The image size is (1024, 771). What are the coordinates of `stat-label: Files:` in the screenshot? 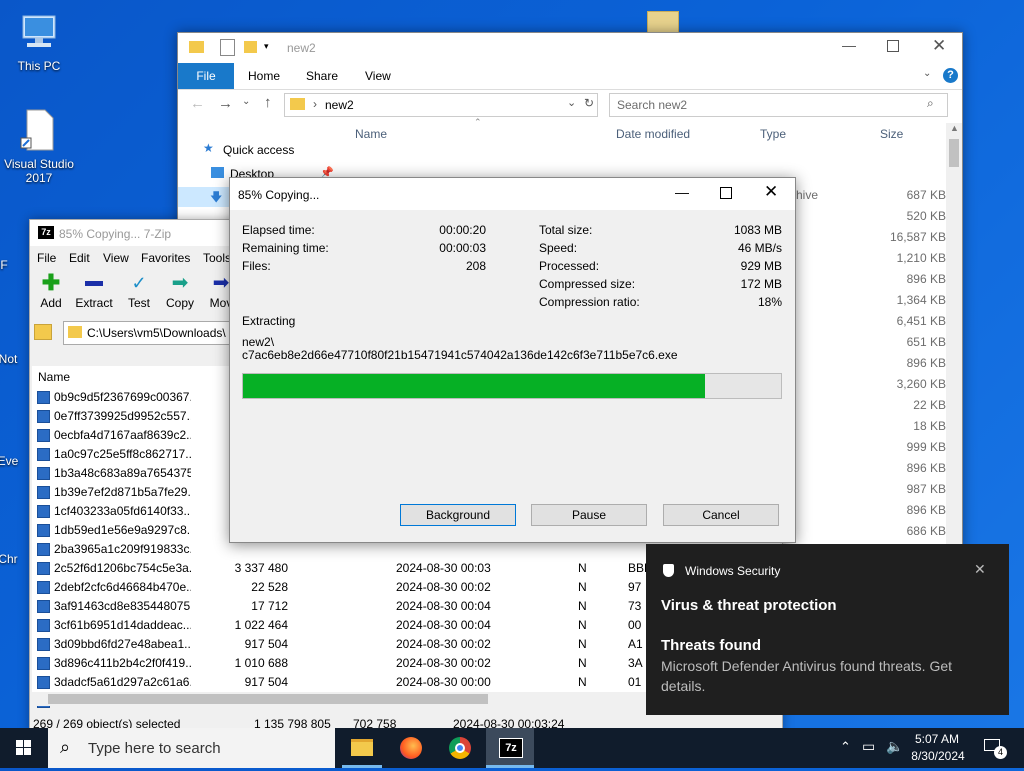 It's located at (256, 266).